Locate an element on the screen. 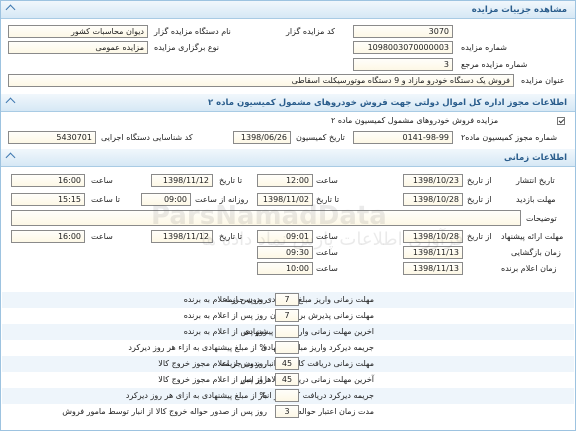  details-header-title: مشاهده جزییات مزایده is located at coordinates (519, 10).